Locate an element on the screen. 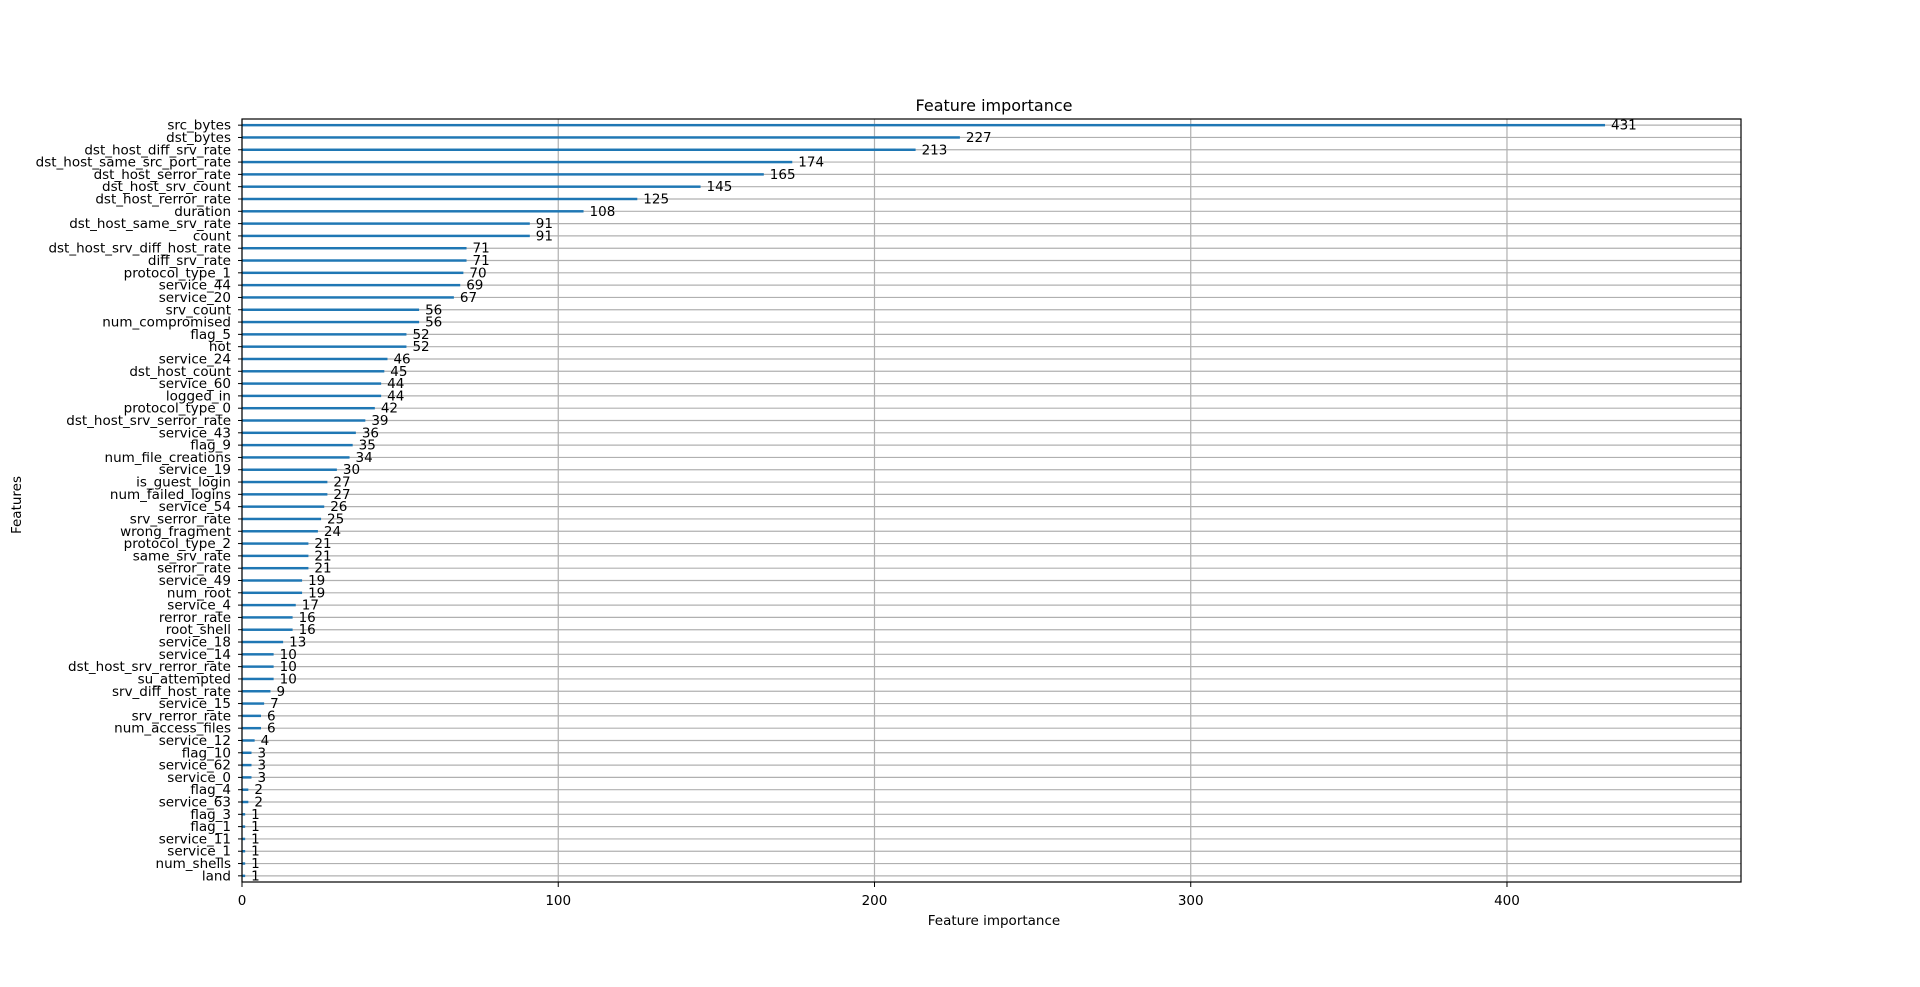 The image size is (1920, 987). x-axis-label: Feature importance is located at coordinates (994, 921).